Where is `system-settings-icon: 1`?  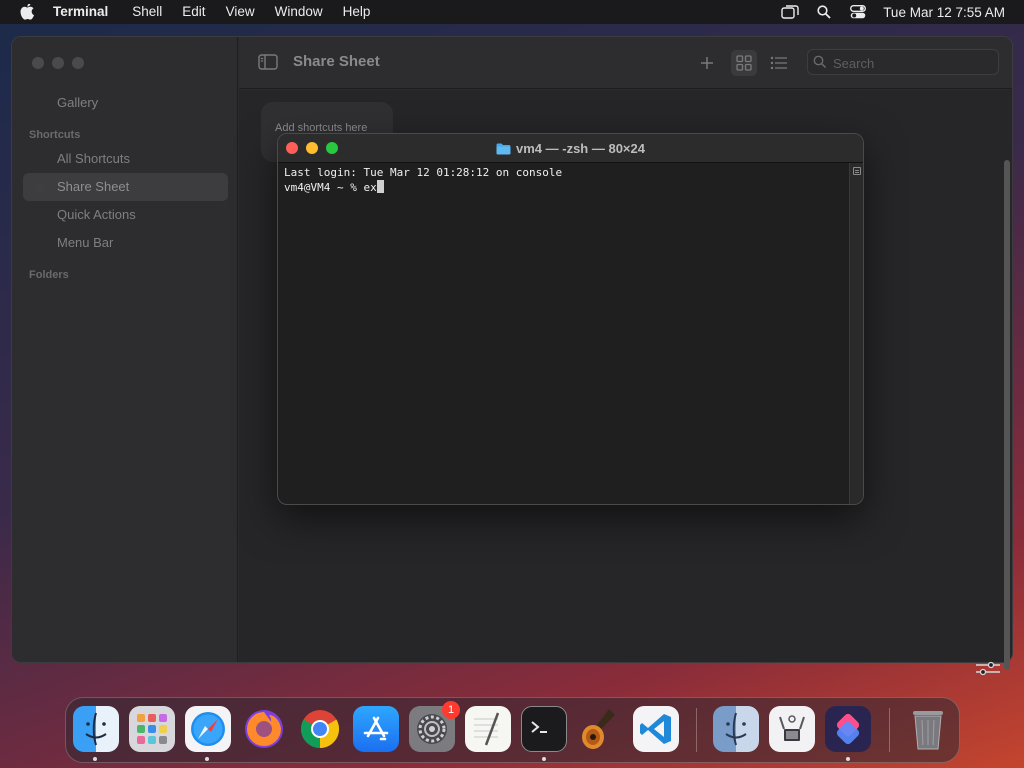
system-settings-icon: 1 is located at coordinates (434, 726).